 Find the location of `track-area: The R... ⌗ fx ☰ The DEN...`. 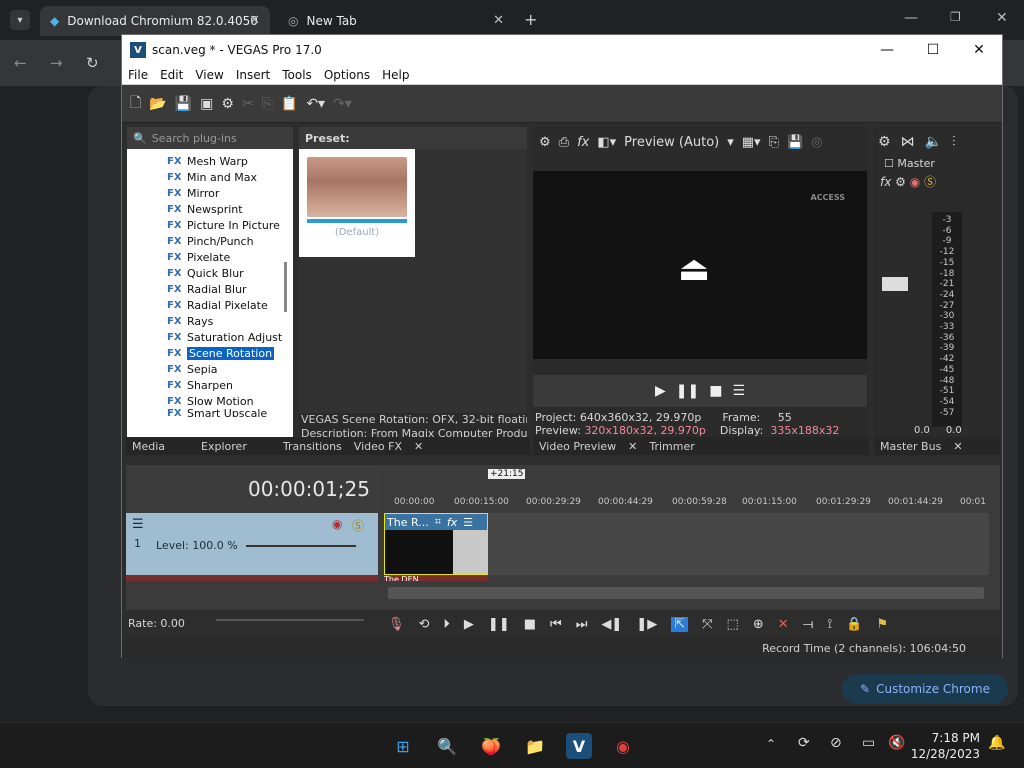

track-area: The R... ⌗ fx ☰ The DEN... is located at coordinates (686, 547).